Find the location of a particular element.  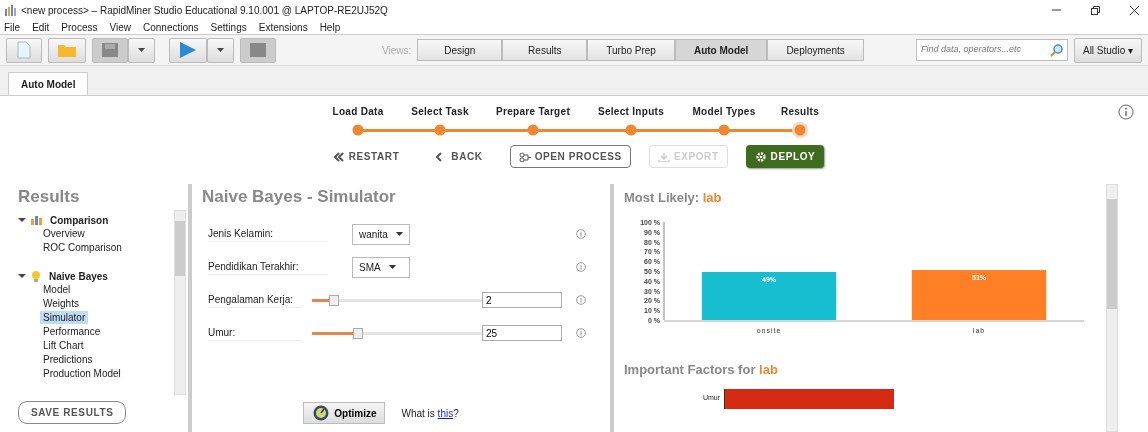

stop-button is located at coordinates (258, 50).